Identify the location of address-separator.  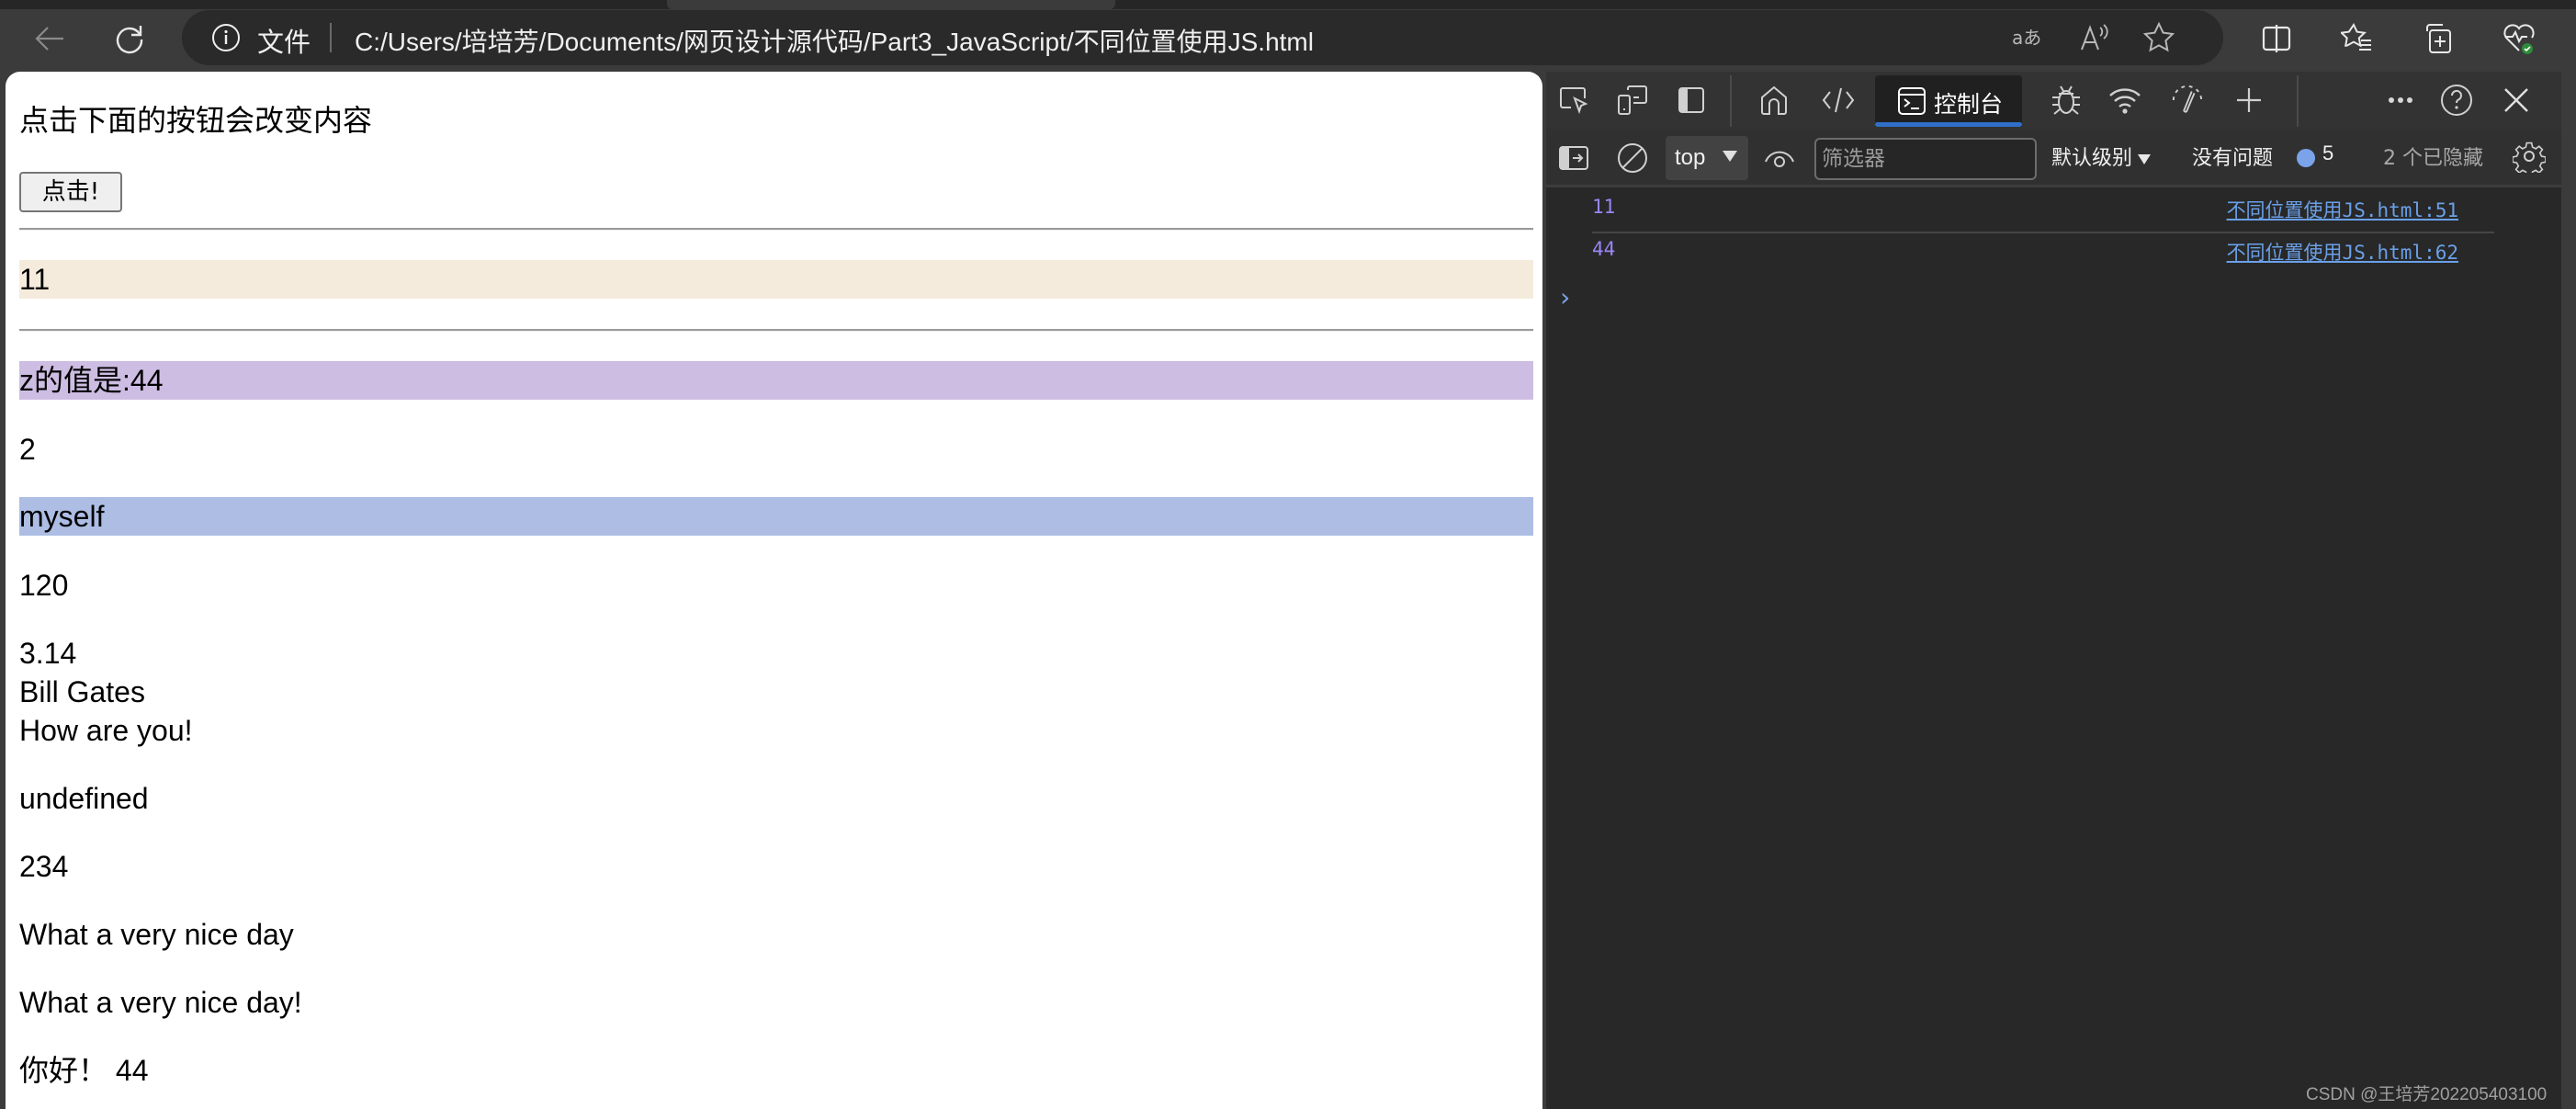
(331, 37).